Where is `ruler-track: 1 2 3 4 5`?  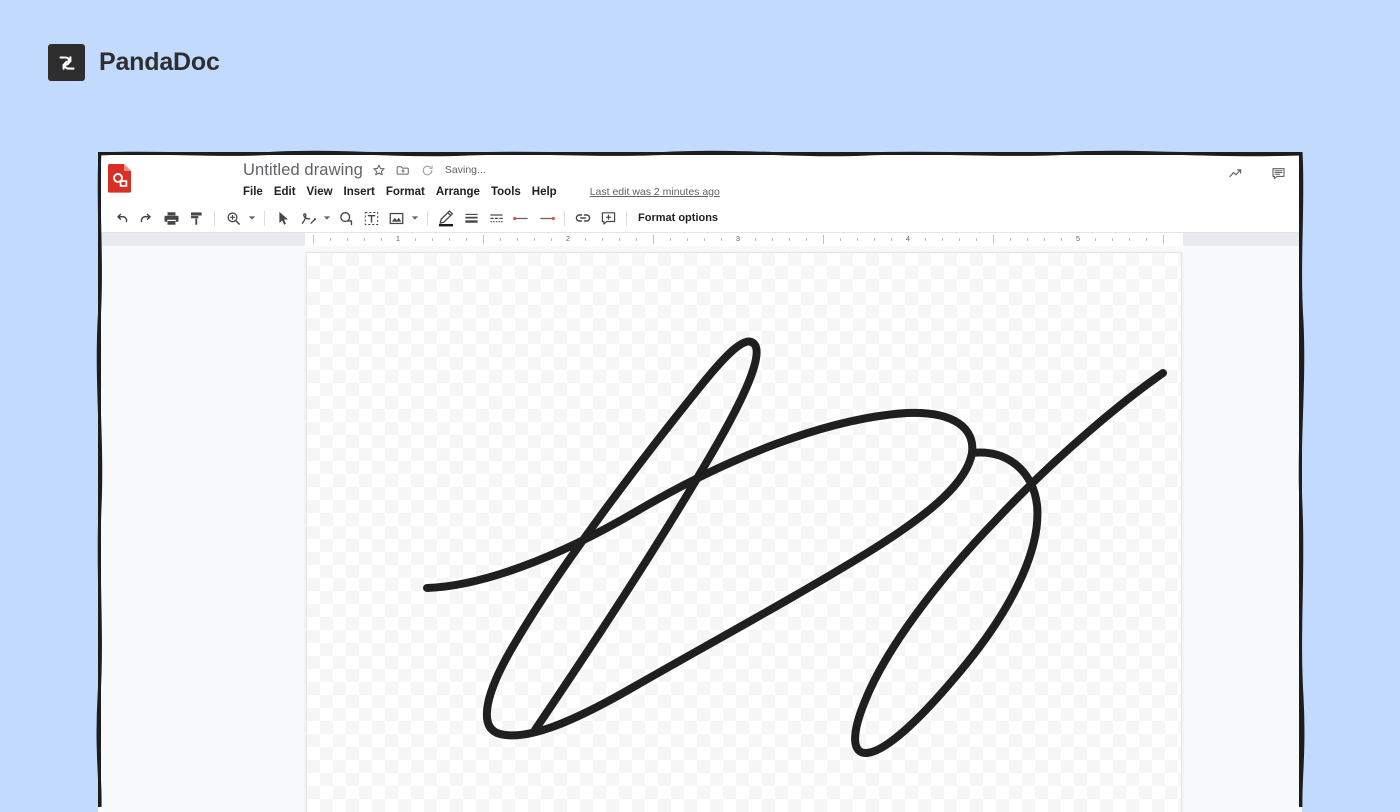
ruler-track: 1 2 3 4 5 is located at coordinates (744, 239).